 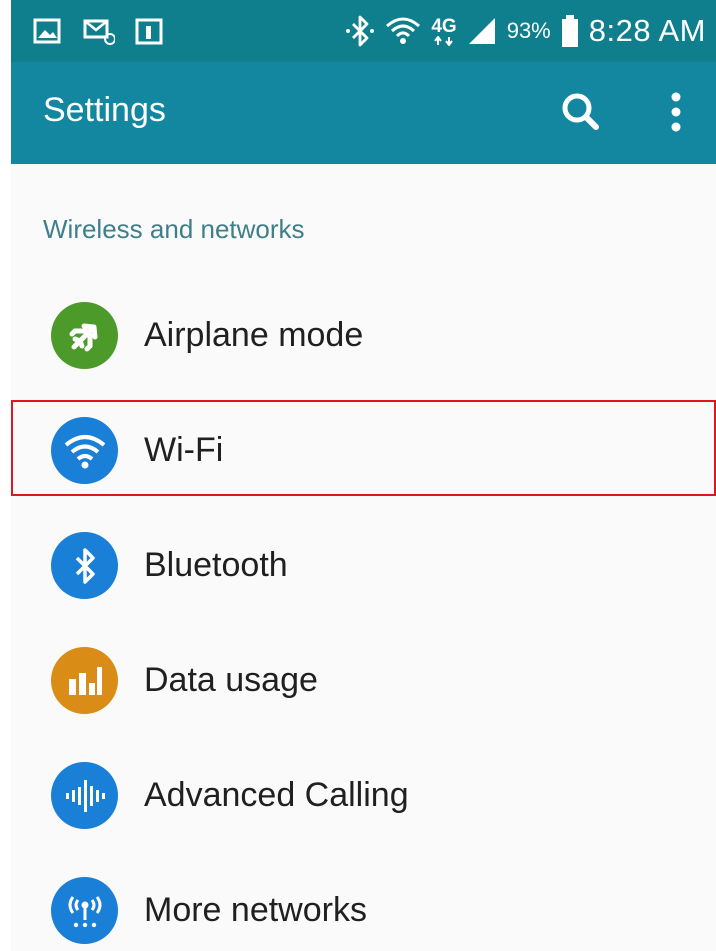 I want to click on settings-item-label: Data usage, so click(x=231, y=680).